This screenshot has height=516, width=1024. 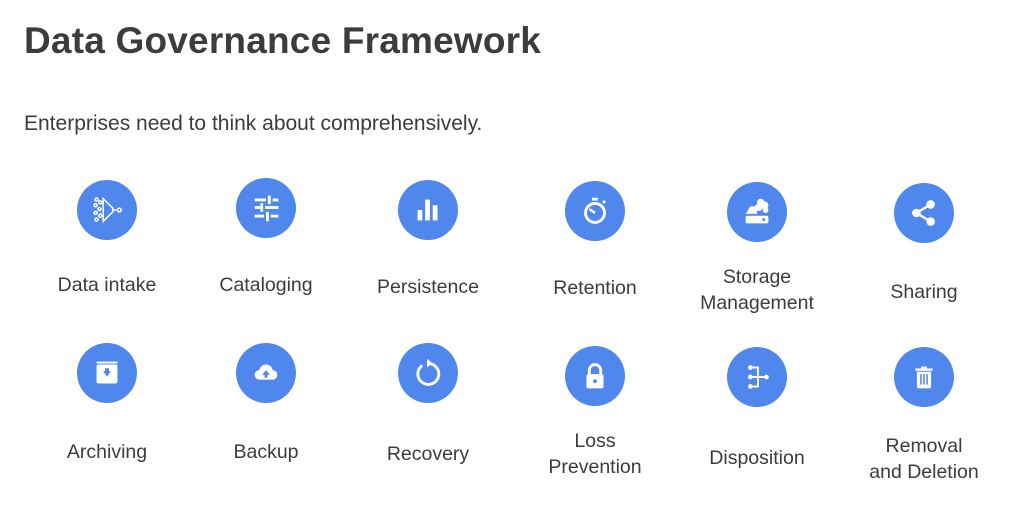 I want to click on item-label: Recovery, so click(x=428, y=454).